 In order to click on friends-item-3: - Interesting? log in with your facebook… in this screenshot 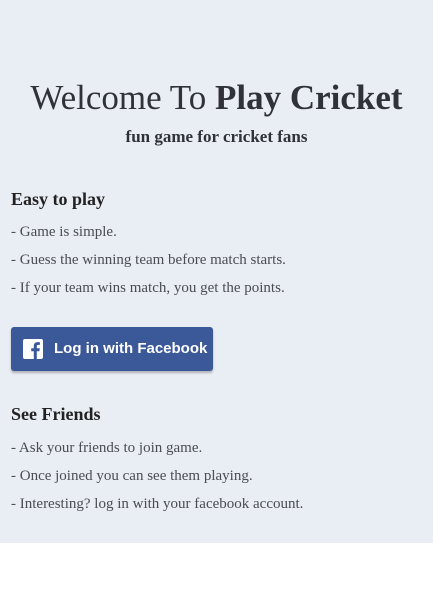, I will do `click(157, 504)`.